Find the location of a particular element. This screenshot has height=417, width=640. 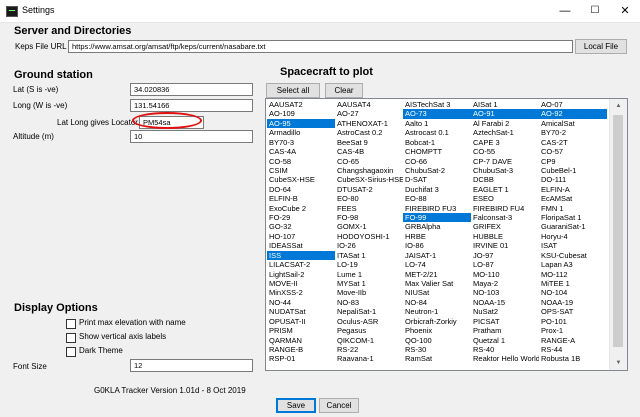

lat-input: 34.020836 is located at coordinates (191, 89).